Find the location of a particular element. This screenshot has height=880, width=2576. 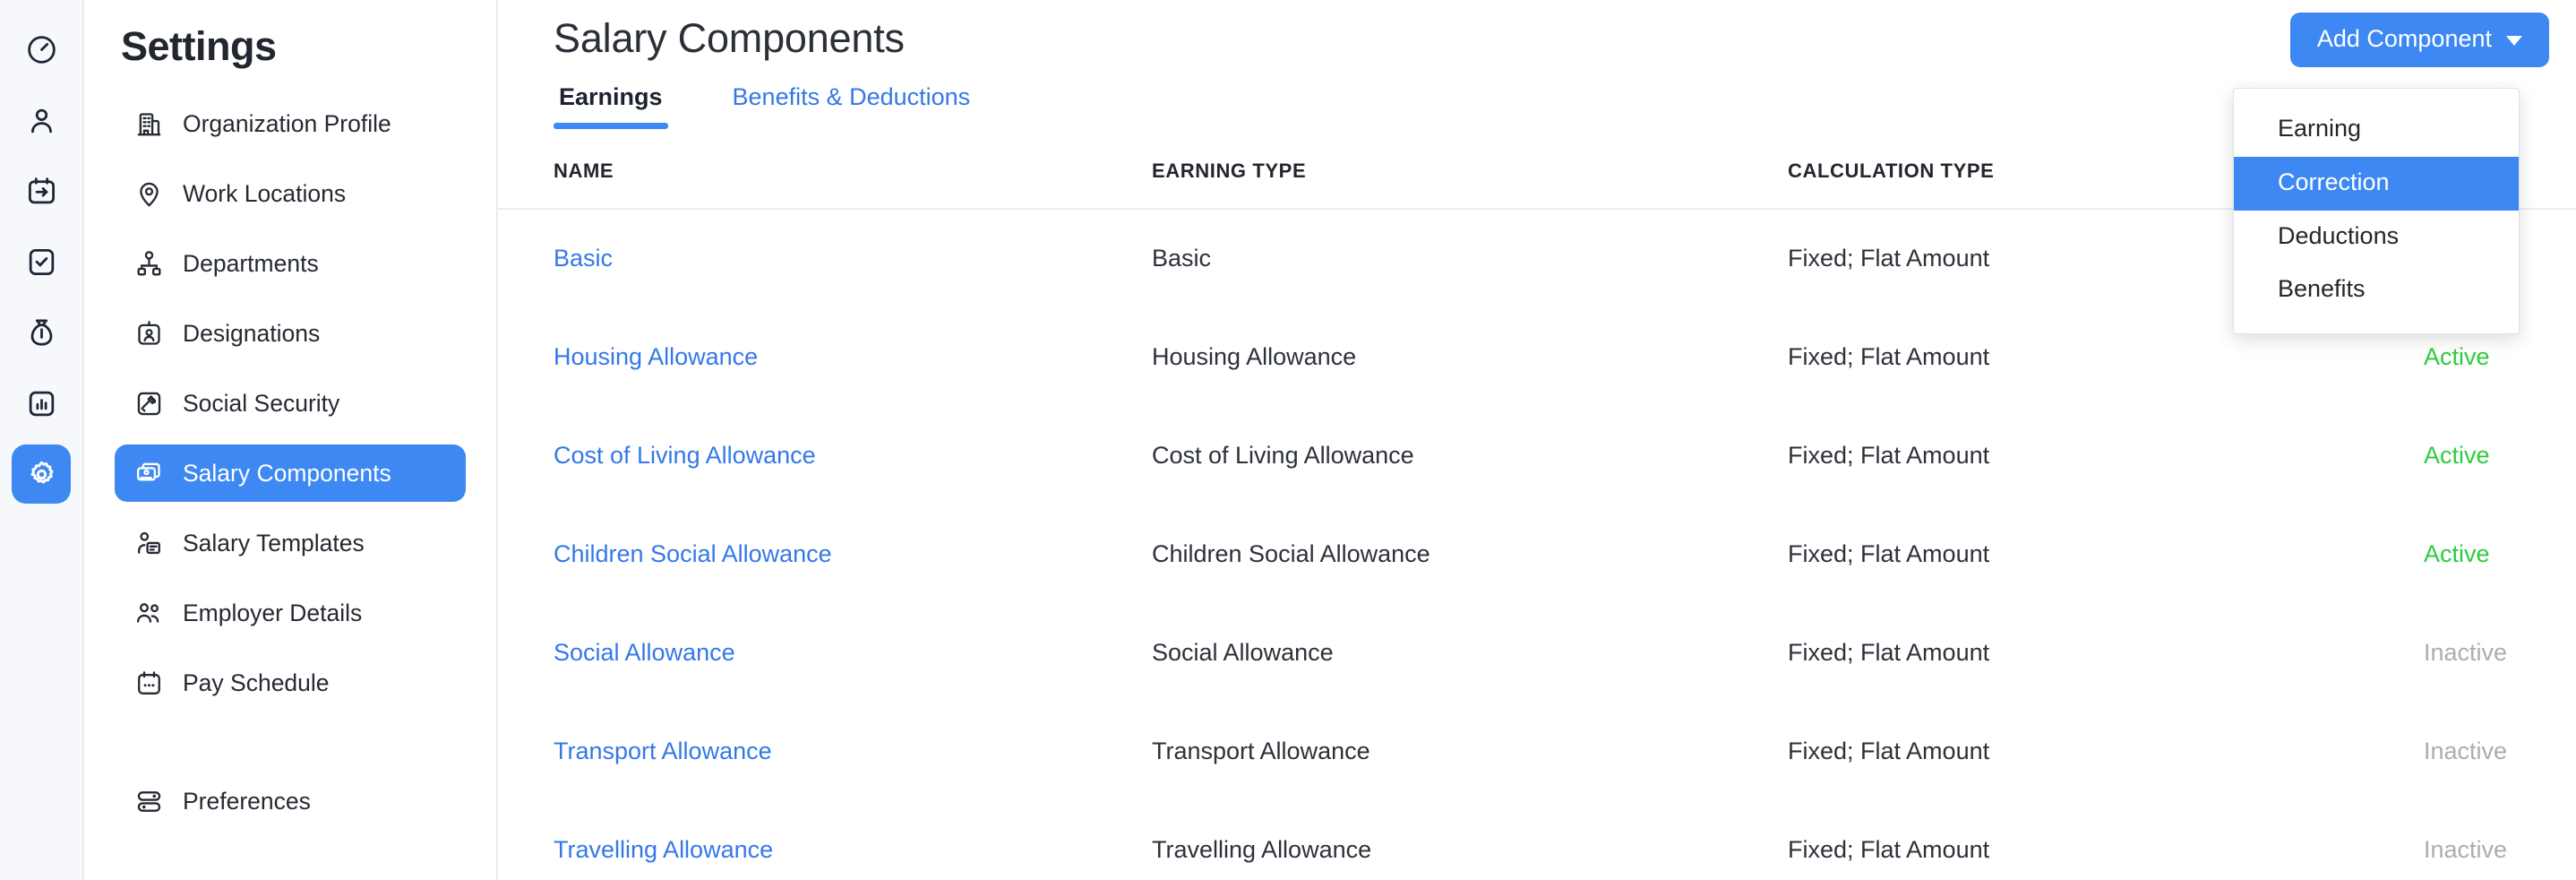

dropdown-item-earning: Earning is located at coordinates (2376, 130).